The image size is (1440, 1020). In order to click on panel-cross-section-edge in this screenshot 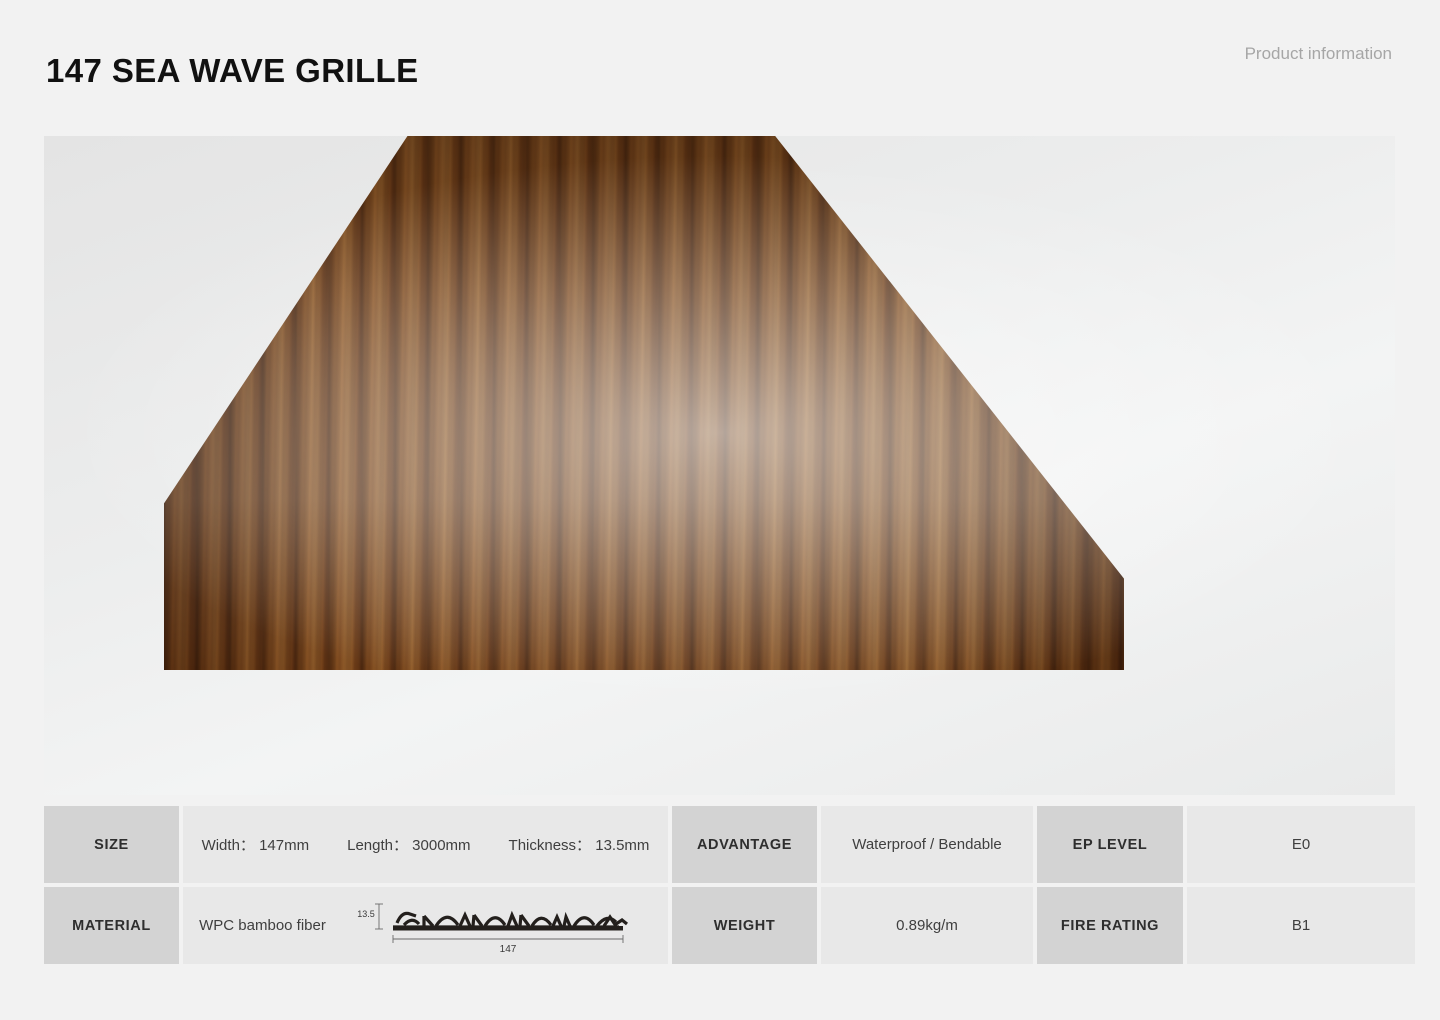, I will do `click(726, 793)`.